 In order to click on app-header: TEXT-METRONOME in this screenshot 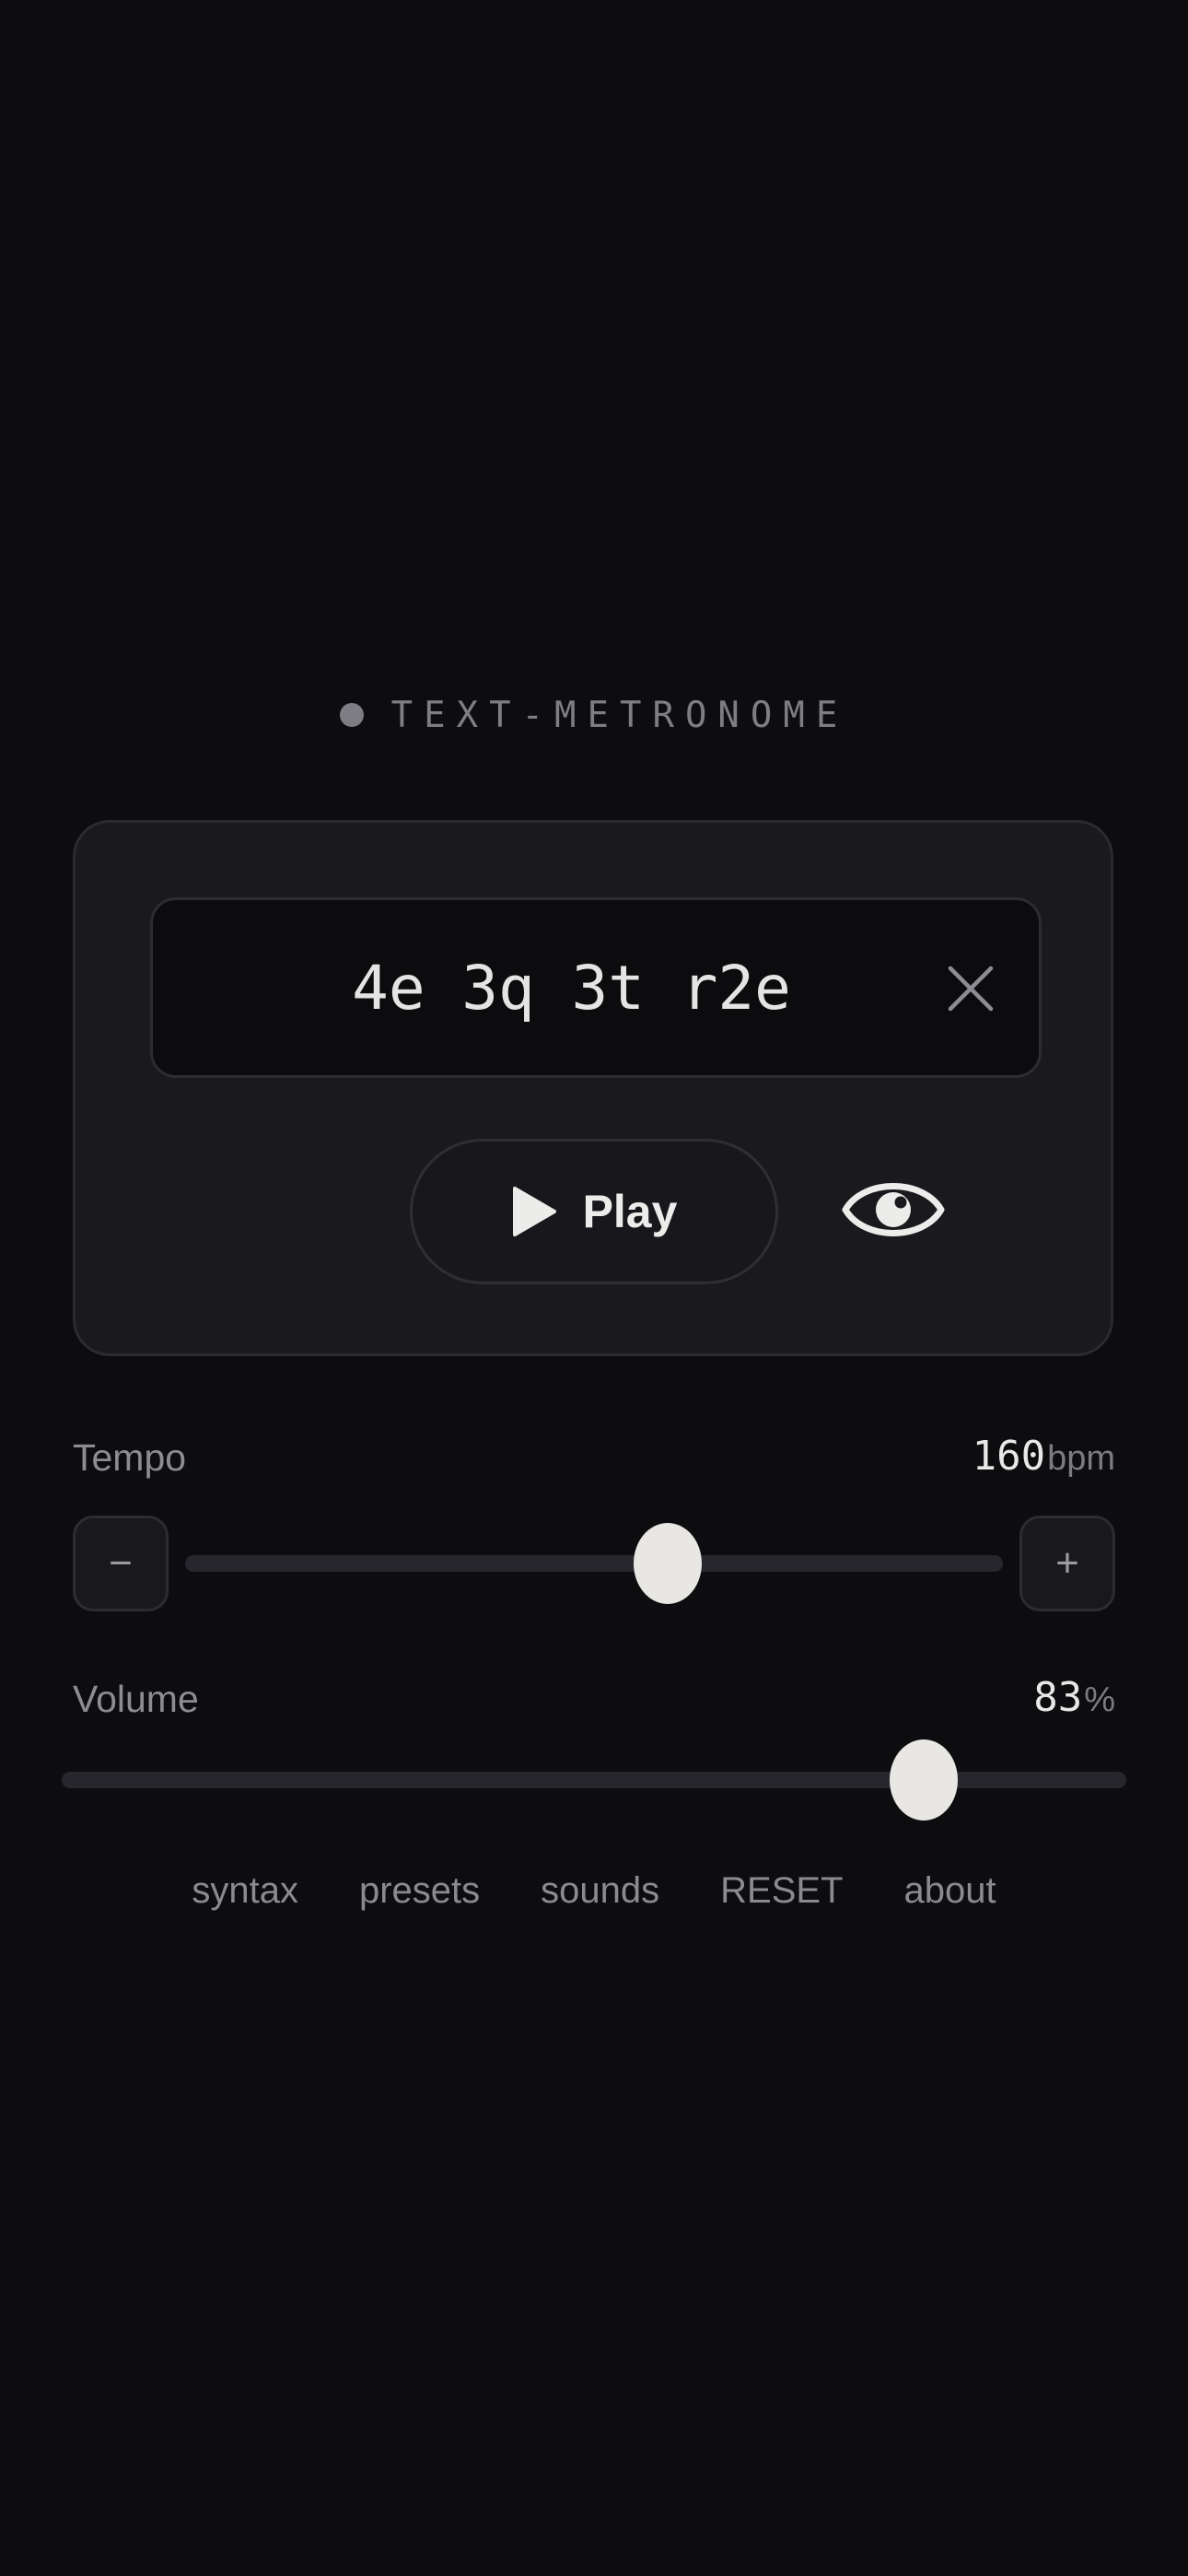, I will do `click(594, 715)`.